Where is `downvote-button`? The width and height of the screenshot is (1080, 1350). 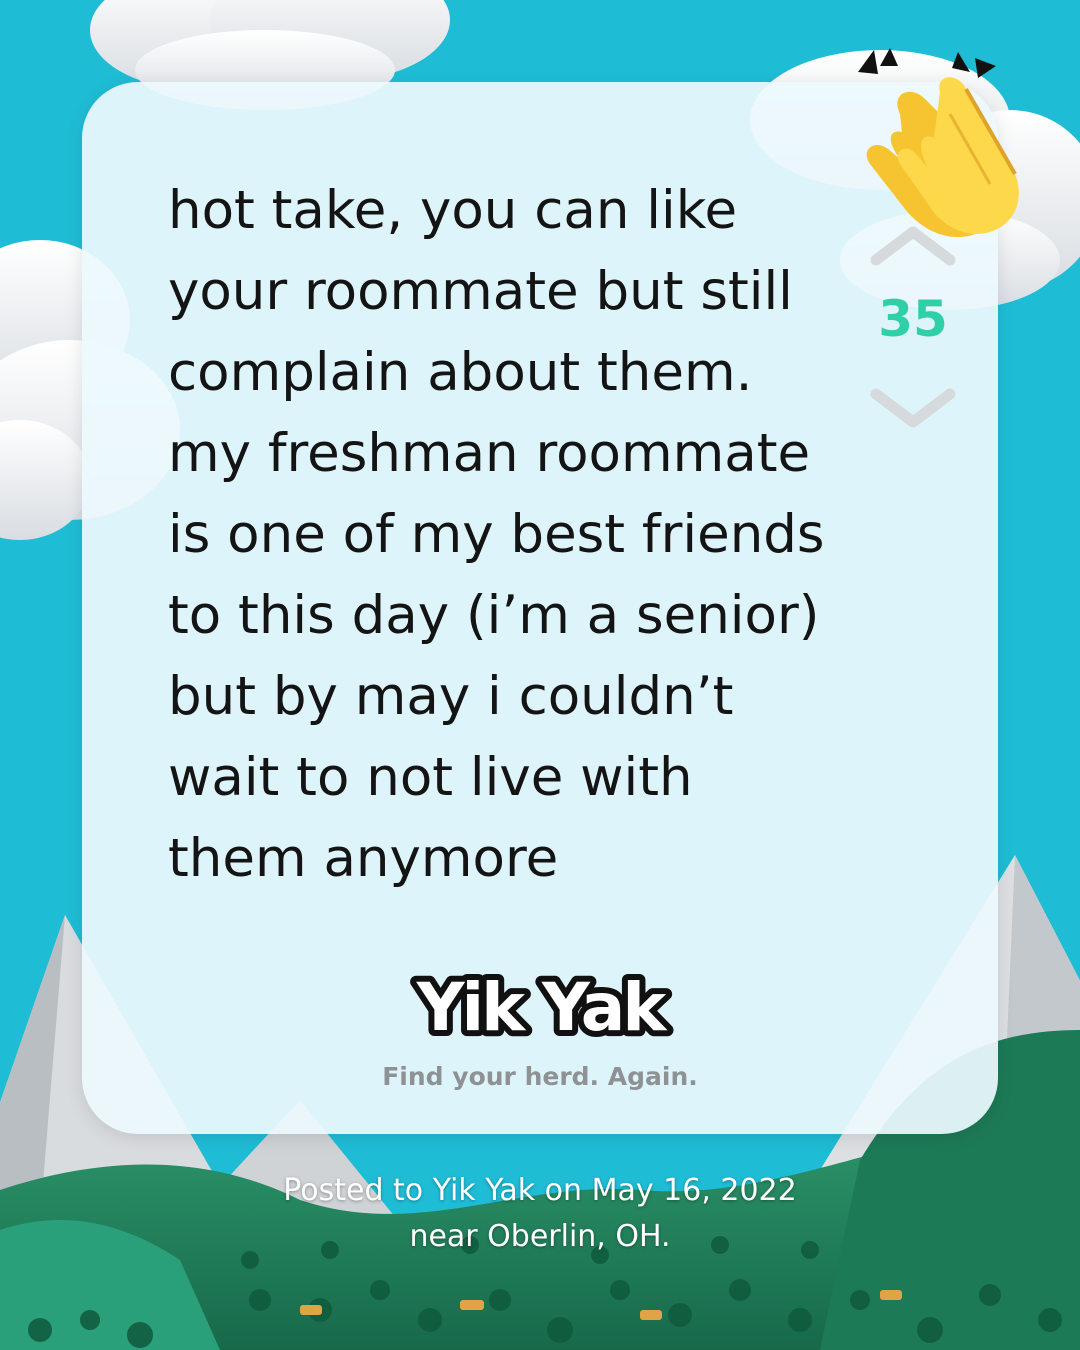 downvote-button is located at coordinates (913, 409).